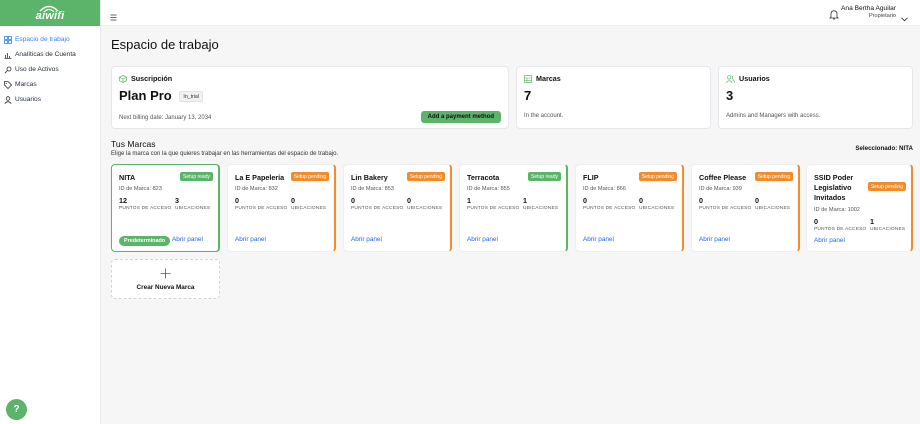 The height and width of the screenshot is (424, 920). What do you see at coordinates (113, 17) in the screenshot?
I see `menu-icon` at bounding box center [113, 17].